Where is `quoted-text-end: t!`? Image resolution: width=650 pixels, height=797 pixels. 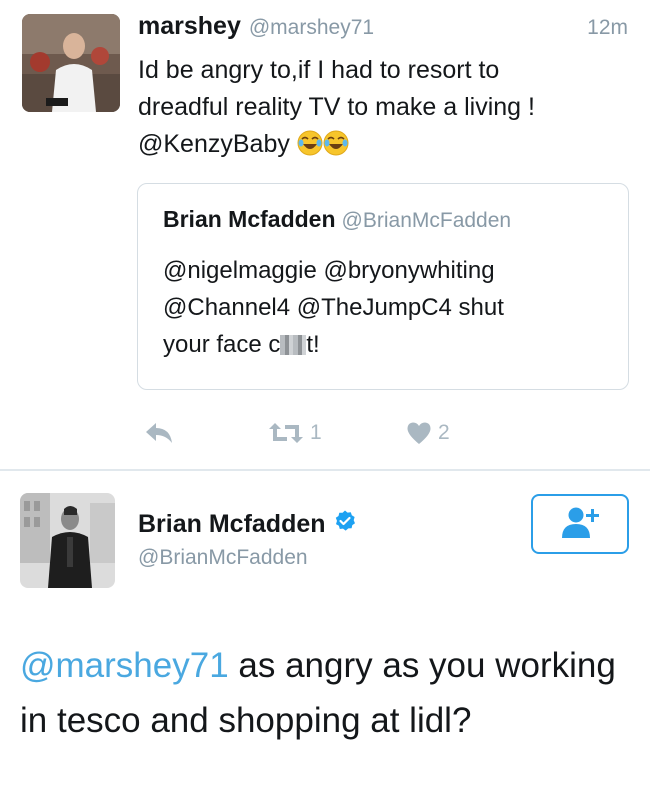
quoted-text-end: t! is located at coordinates (313, 344).